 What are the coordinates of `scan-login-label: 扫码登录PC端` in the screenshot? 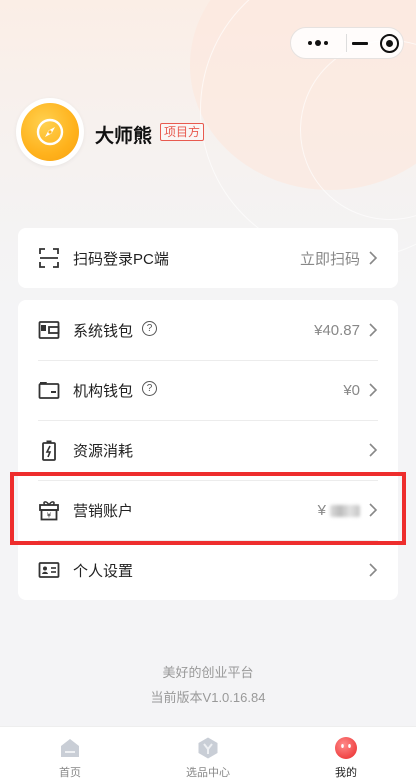 It's located at (121, 259).